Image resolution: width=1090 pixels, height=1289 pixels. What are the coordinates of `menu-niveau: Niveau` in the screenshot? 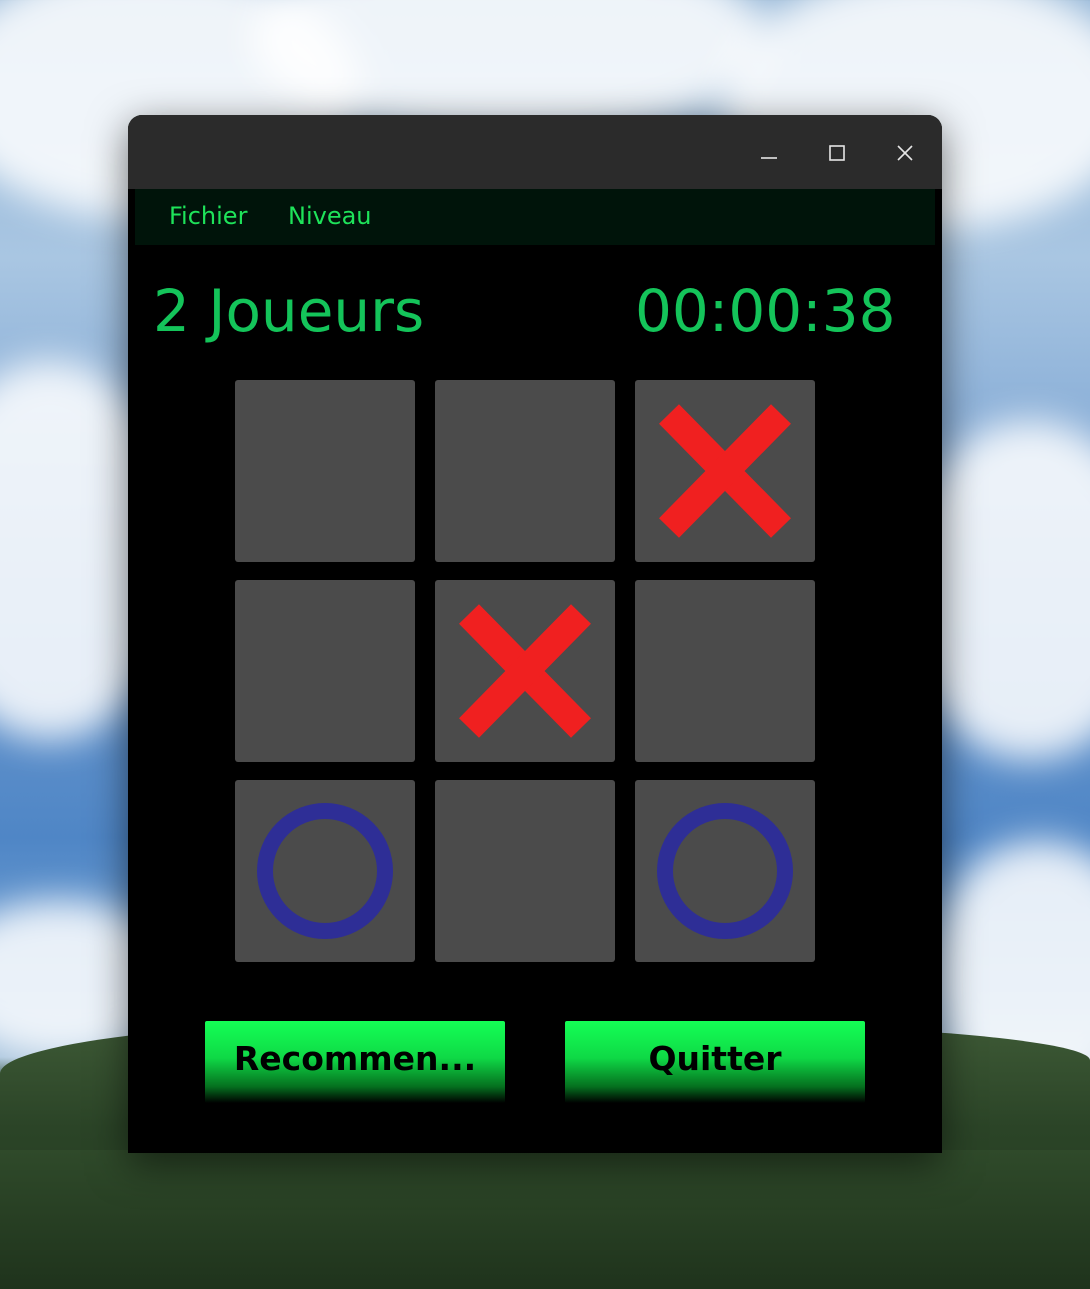 It's located at (330, 216).